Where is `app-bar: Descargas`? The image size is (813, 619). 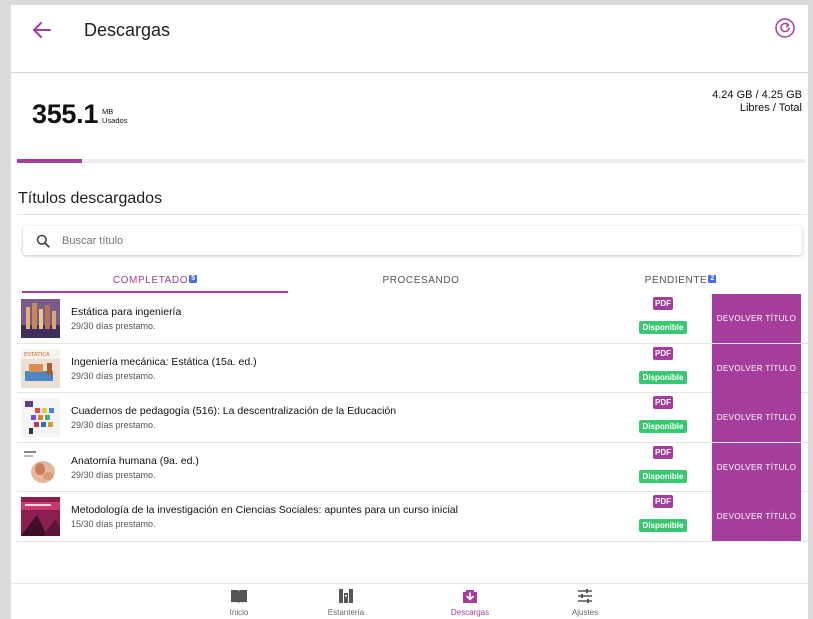
app-bar: Descargas is located at coordinates (409, 39).